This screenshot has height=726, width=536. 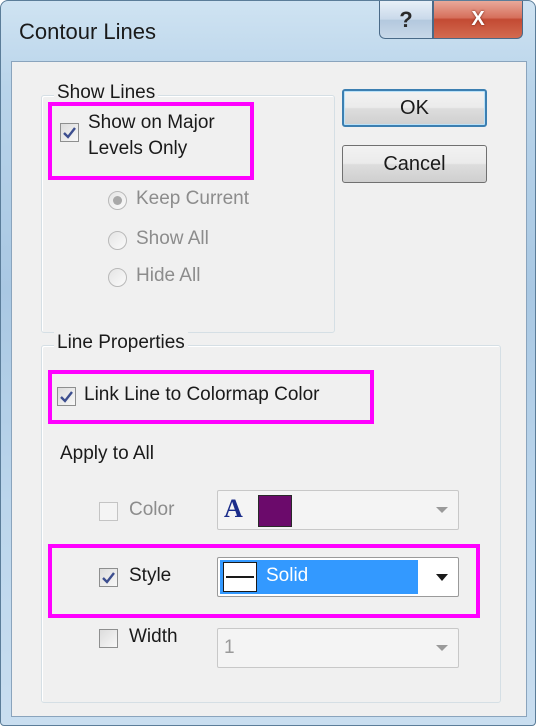 What do you see at coordinates (229, 647) in the screenshot?
I see `width-value: 1` at bounding box center [229, 647].